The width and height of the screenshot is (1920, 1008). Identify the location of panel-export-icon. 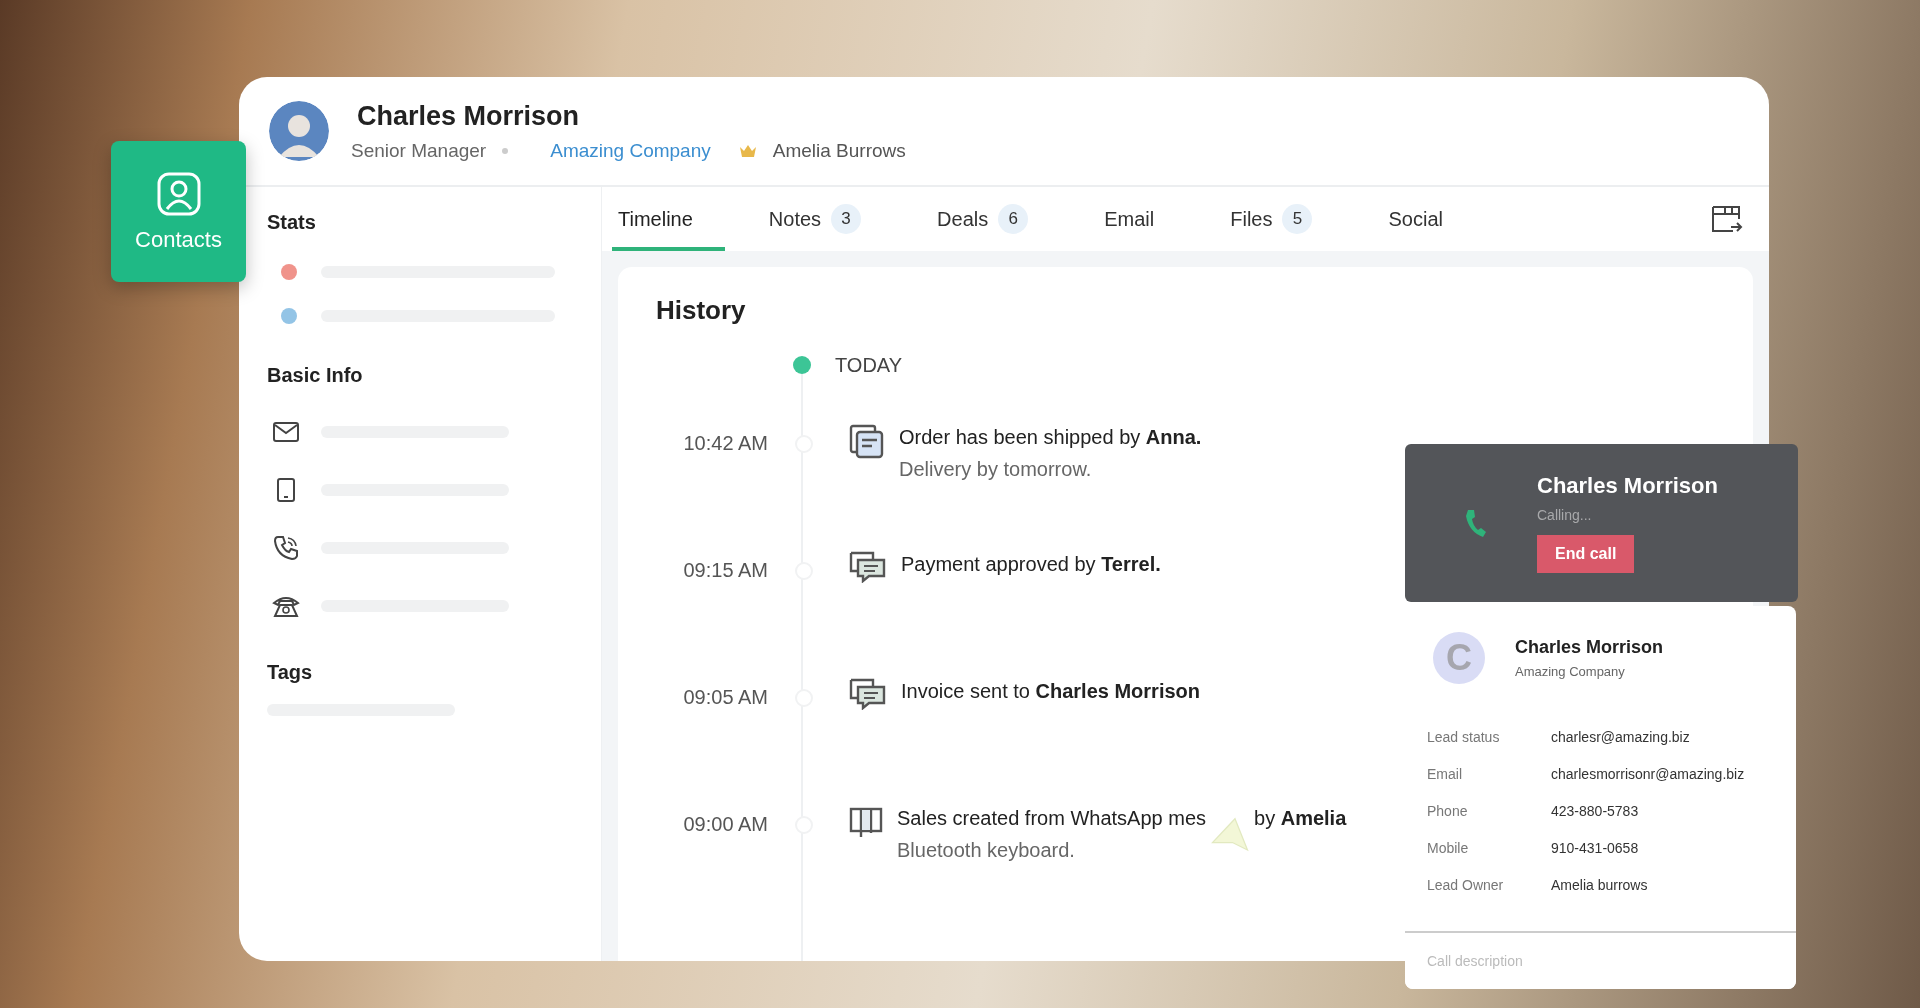
(1727, 219).